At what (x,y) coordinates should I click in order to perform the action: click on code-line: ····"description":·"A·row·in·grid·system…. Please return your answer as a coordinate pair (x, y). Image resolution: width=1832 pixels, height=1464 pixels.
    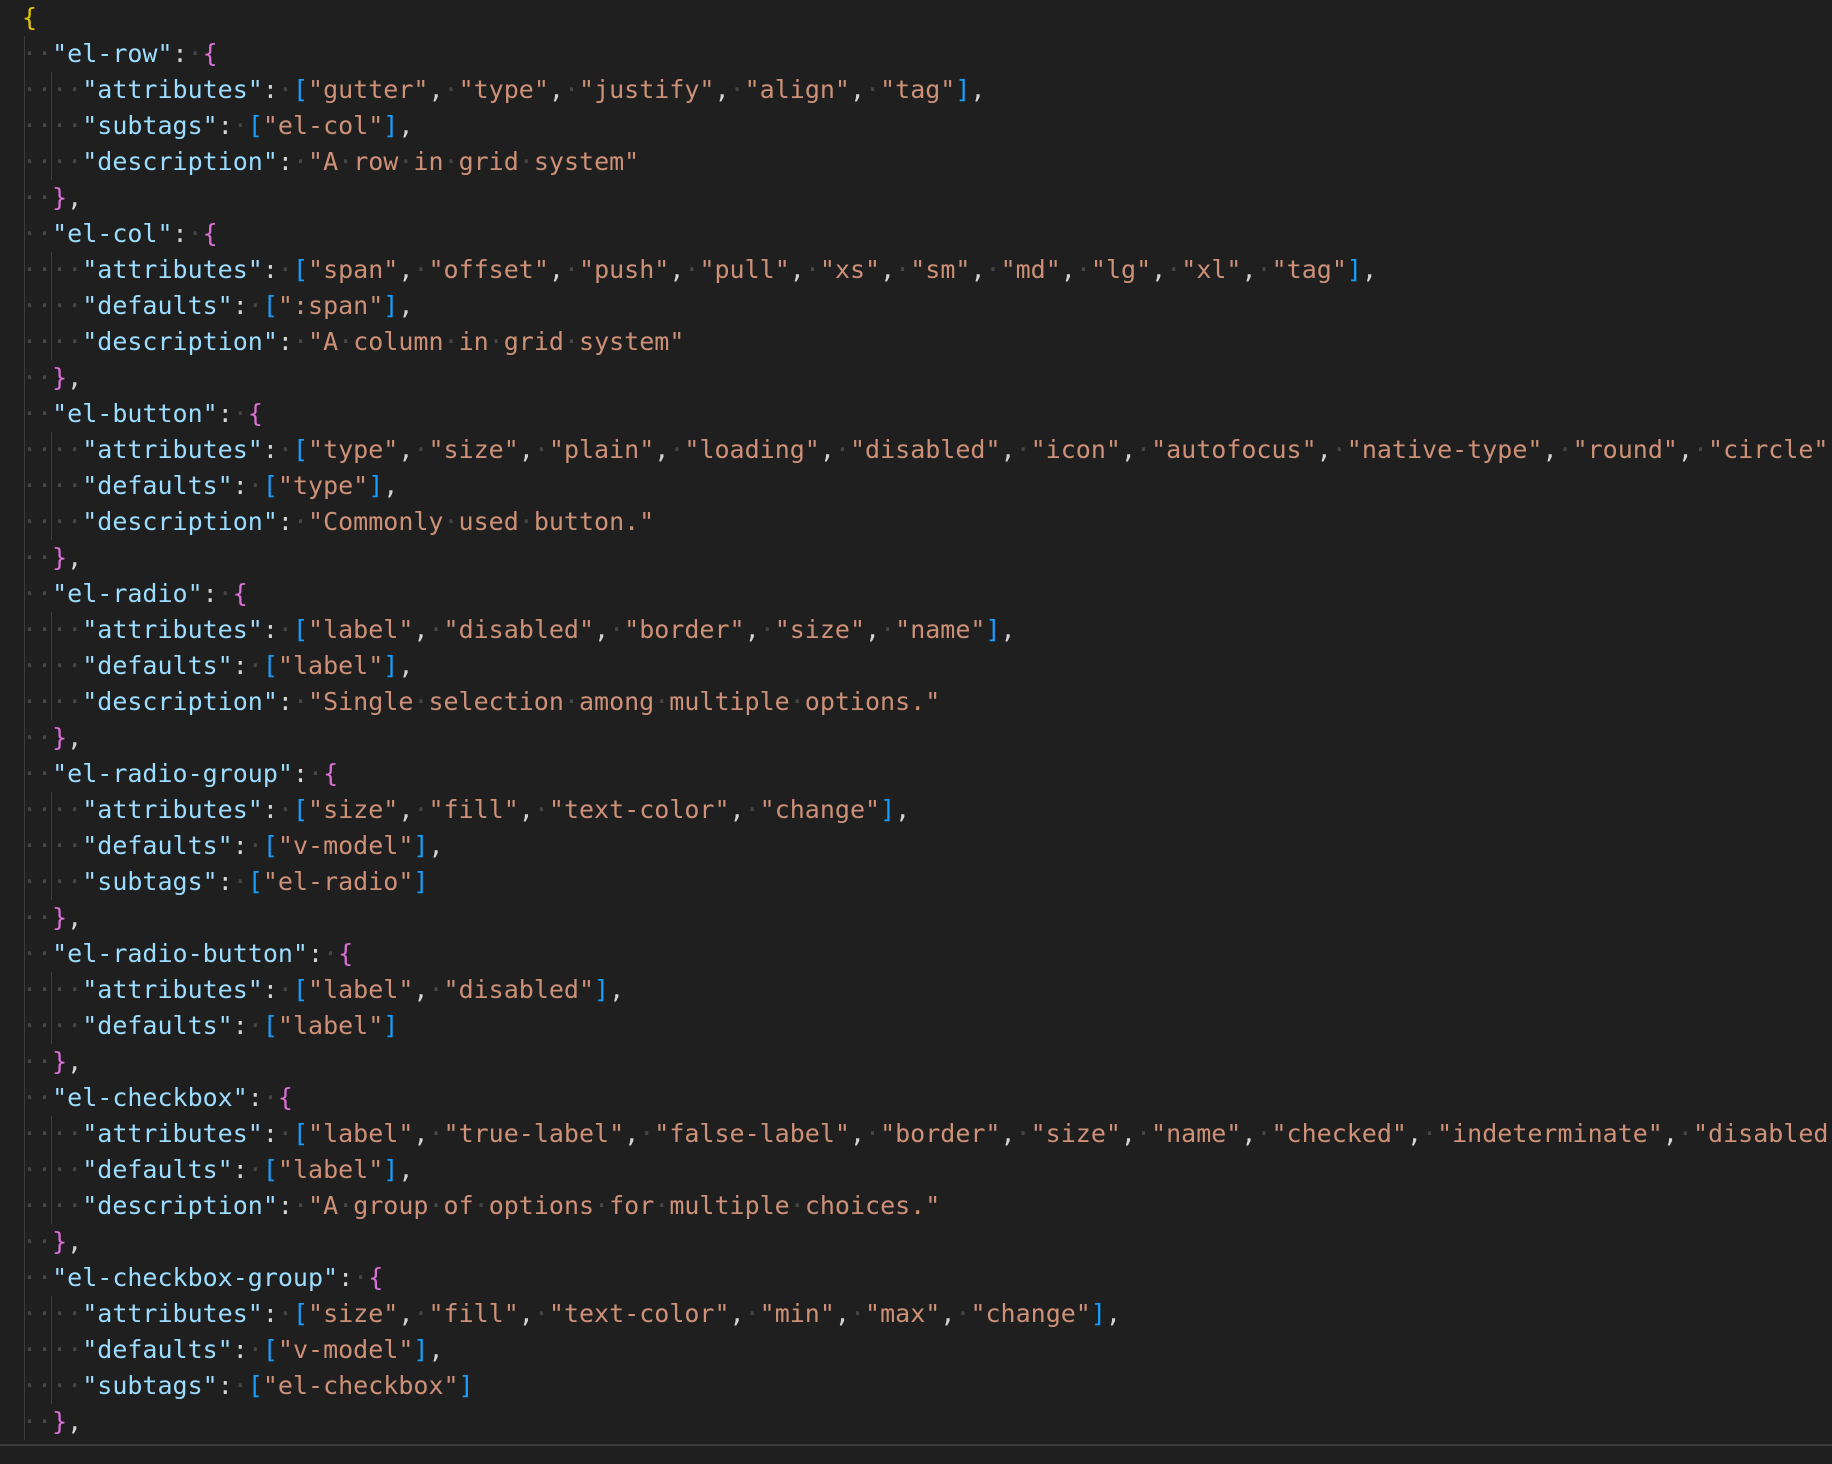
    Looking at the image, I should click on (916, 162).